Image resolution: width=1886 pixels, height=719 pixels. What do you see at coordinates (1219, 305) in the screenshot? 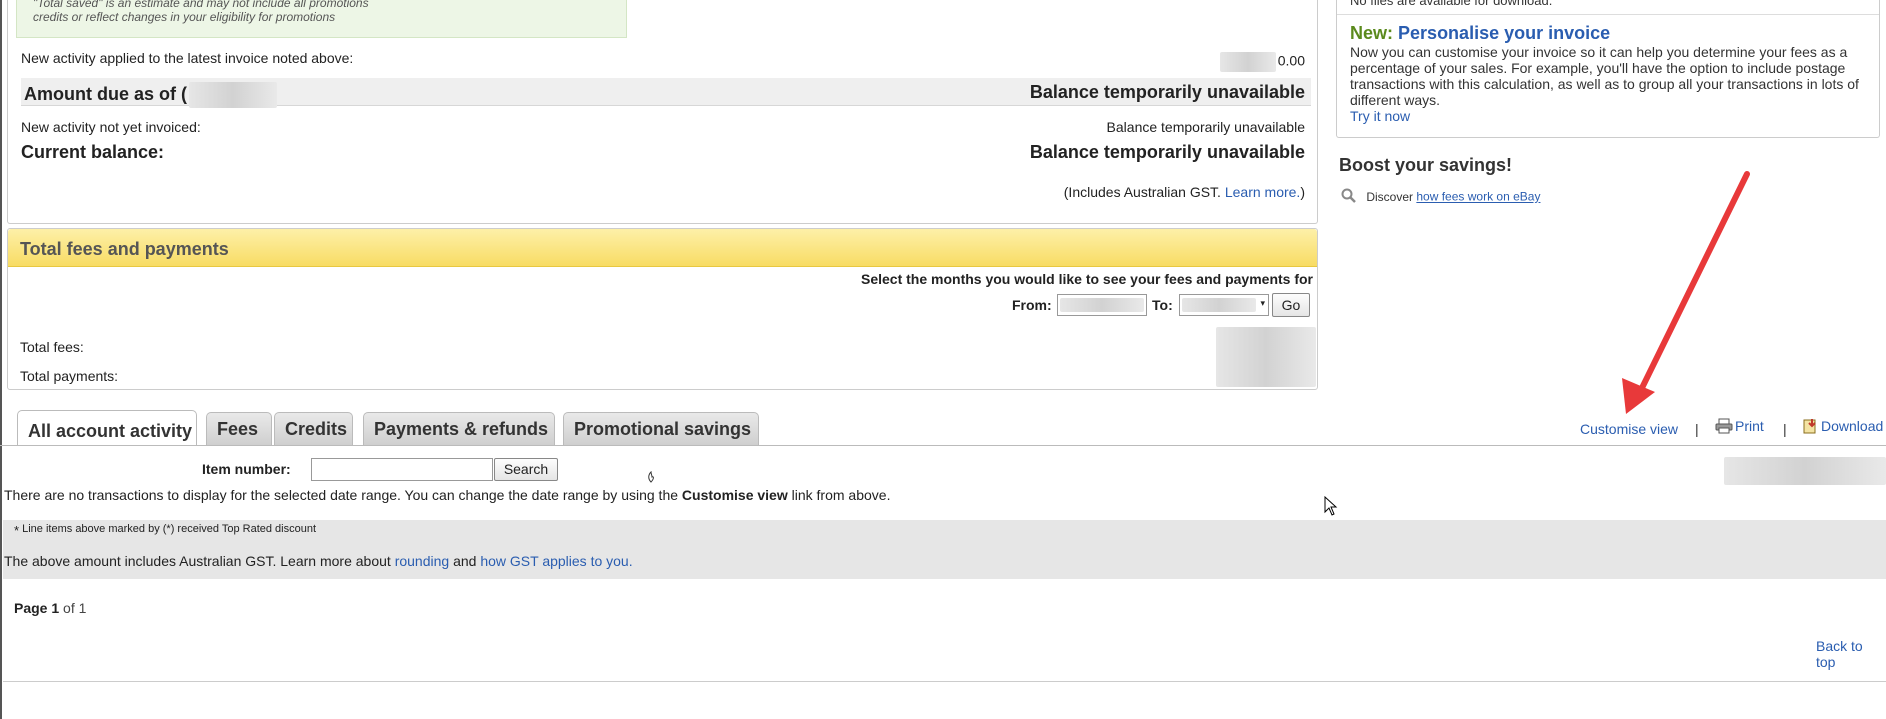
I see `redacted-to` at bounding box center [1219, 305].